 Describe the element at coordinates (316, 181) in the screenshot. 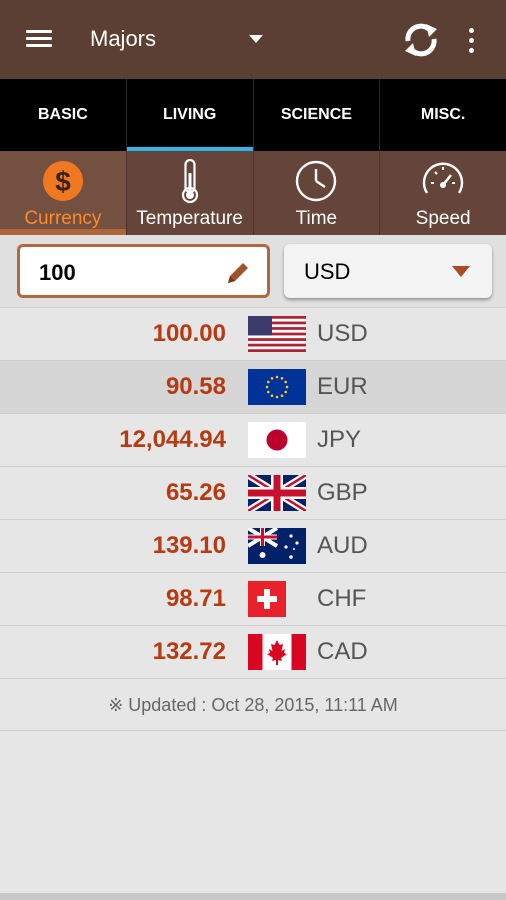

I see `clock-icon` at that location.